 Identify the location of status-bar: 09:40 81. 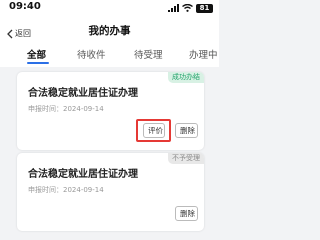
(109, 8).